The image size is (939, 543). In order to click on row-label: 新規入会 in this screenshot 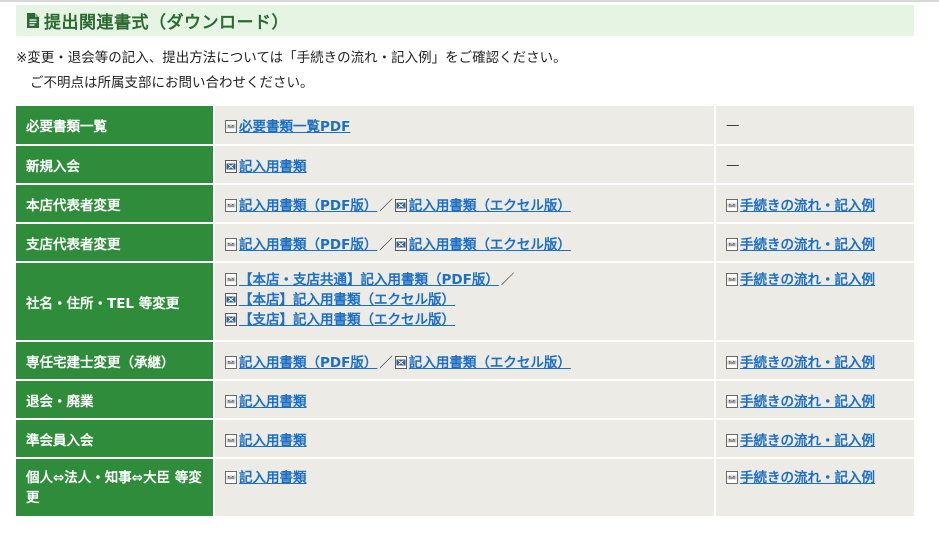, I will do `click(115, 165)`.